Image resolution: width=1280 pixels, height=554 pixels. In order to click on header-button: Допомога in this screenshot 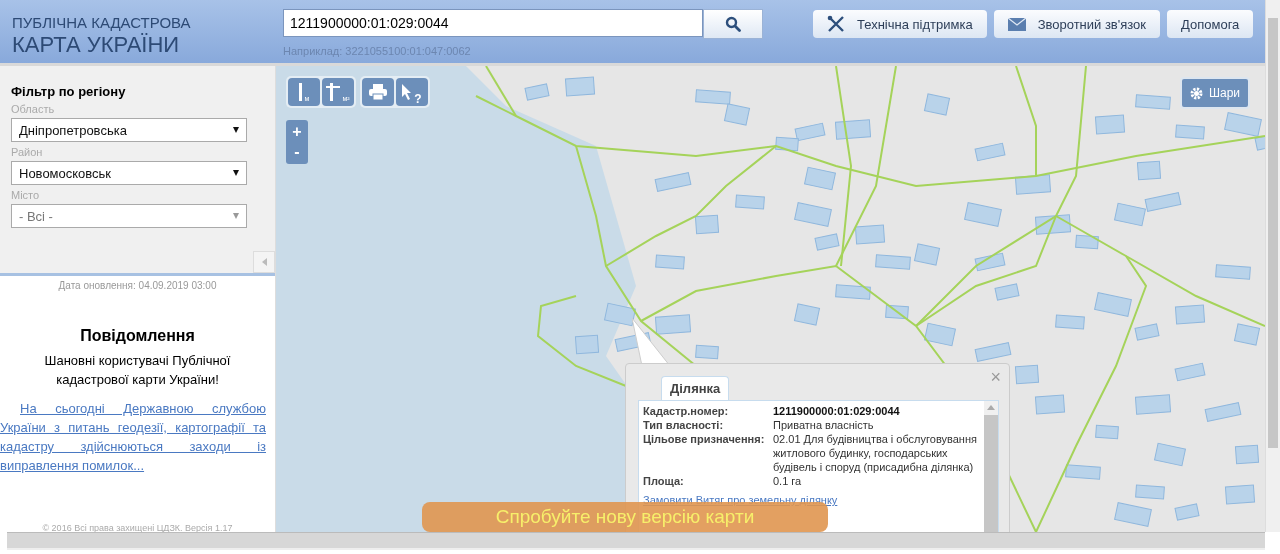, I will do `click(1210, 24)`.